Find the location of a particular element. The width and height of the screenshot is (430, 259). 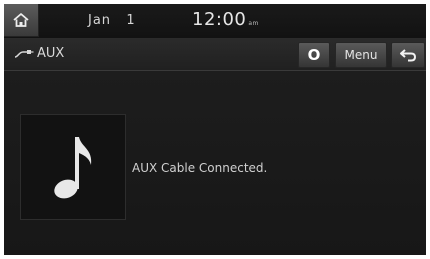

back-arrow-icon is located at coordinates (408, 55).